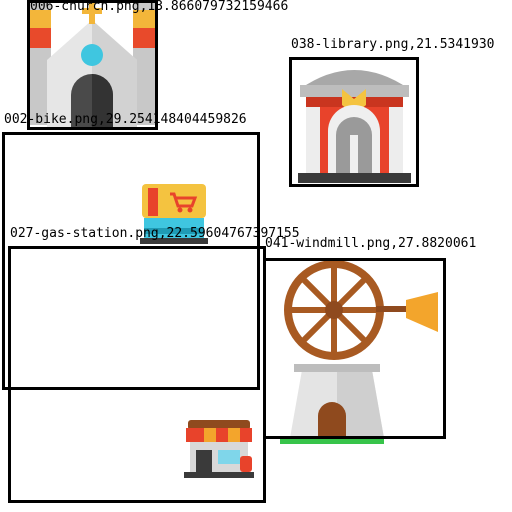 The width and height of the screenshot is (512, 512). I want to click on detection-label-church: 006-church.png,13.866079732159466, so click(159, 7).